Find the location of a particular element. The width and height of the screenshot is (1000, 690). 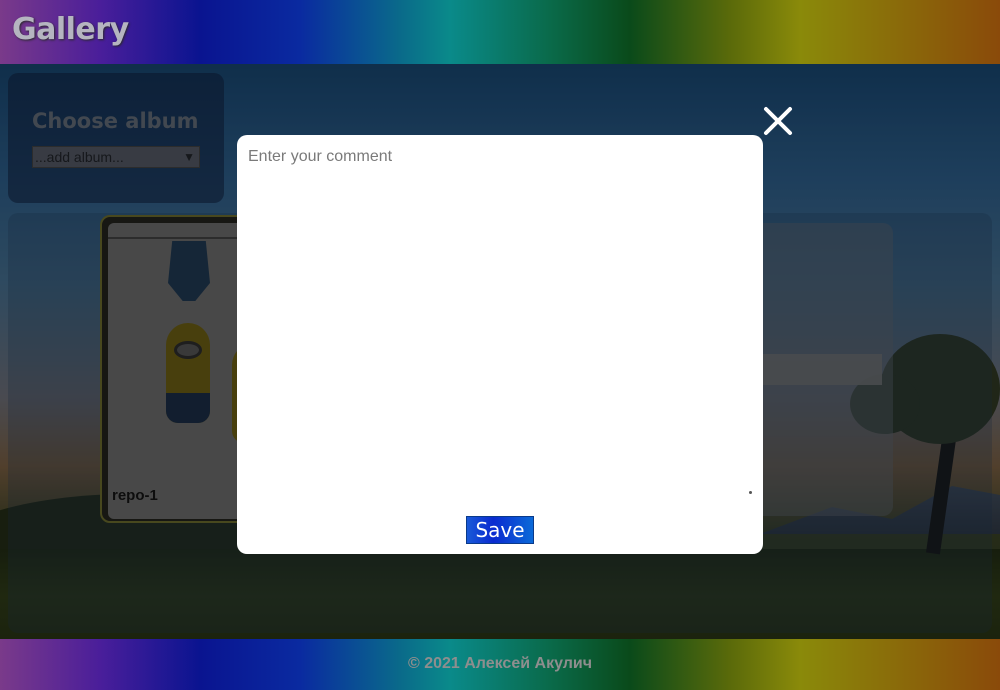

save-button: Save is located at coordinates (500, 530).